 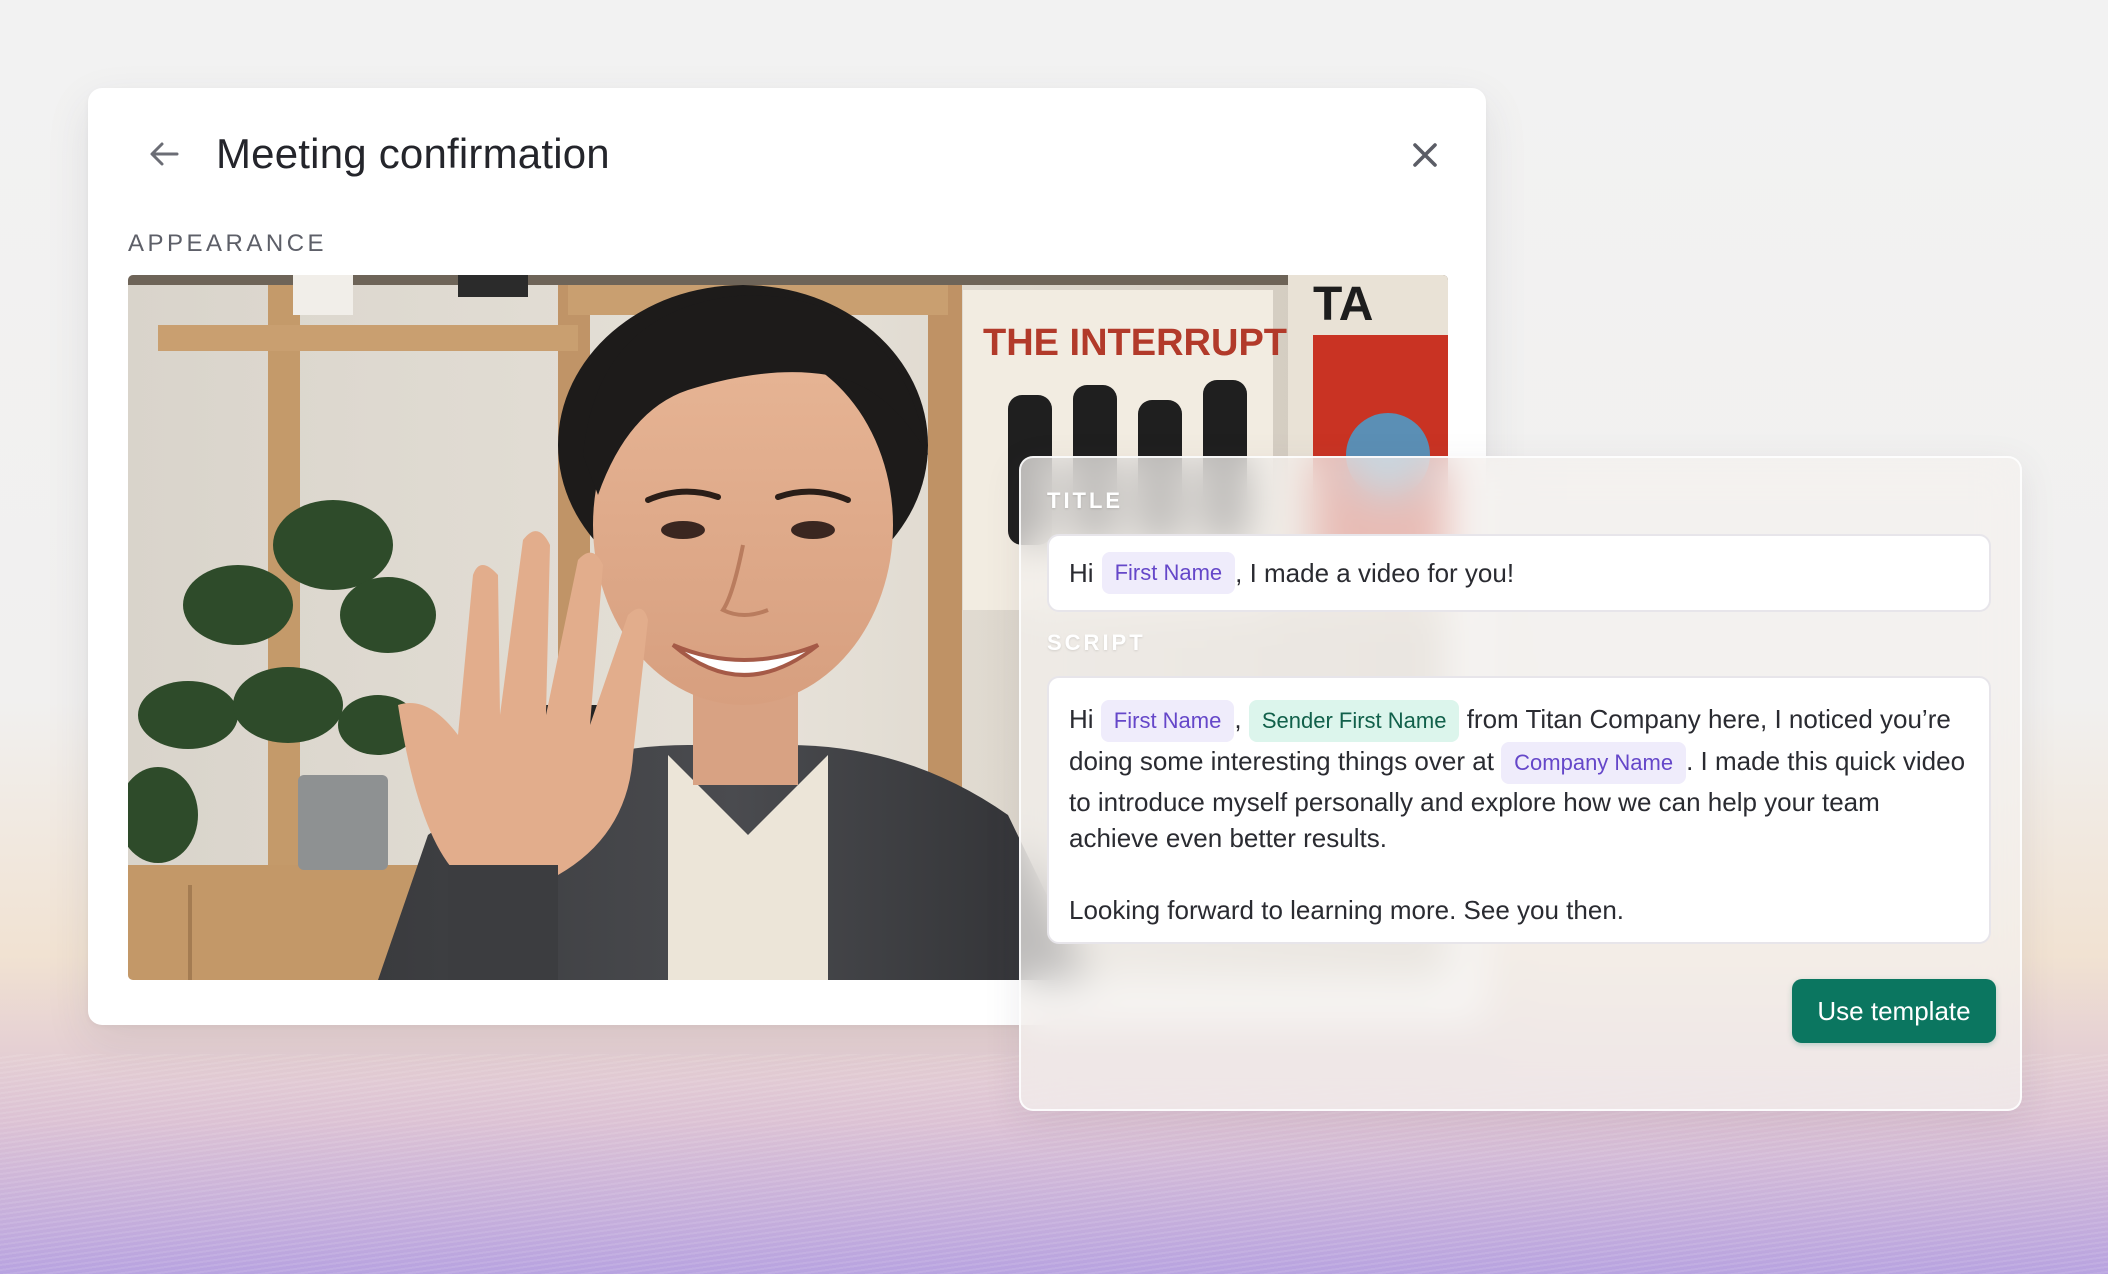 What do you see at coordinates (1594, 763) in the screenshot?
I see `company-name-variable-chip: Company Name` at bounding box center [1594, 763].